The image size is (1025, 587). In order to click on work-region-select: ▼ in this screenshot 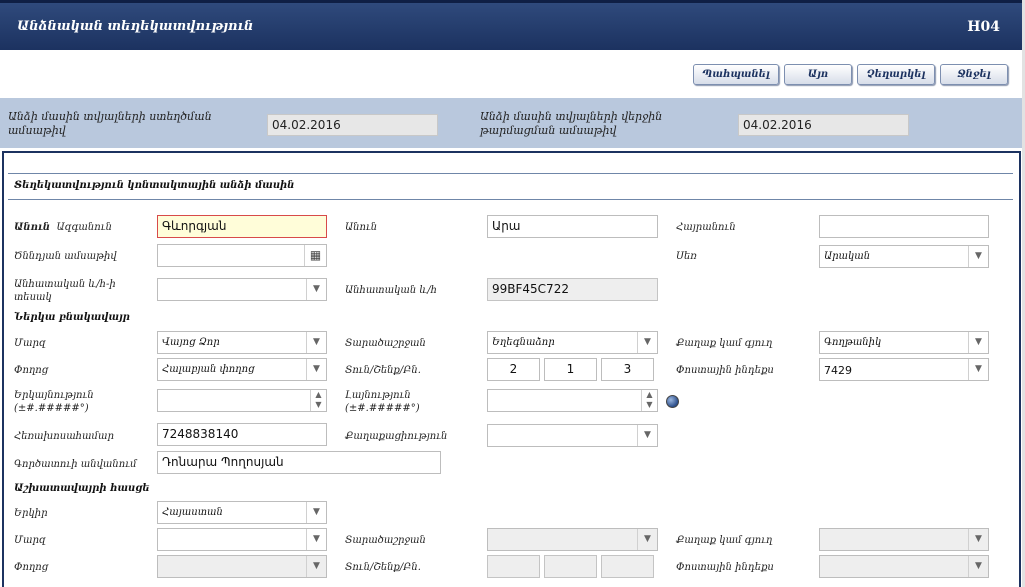, I will do `click(242, 539)`.